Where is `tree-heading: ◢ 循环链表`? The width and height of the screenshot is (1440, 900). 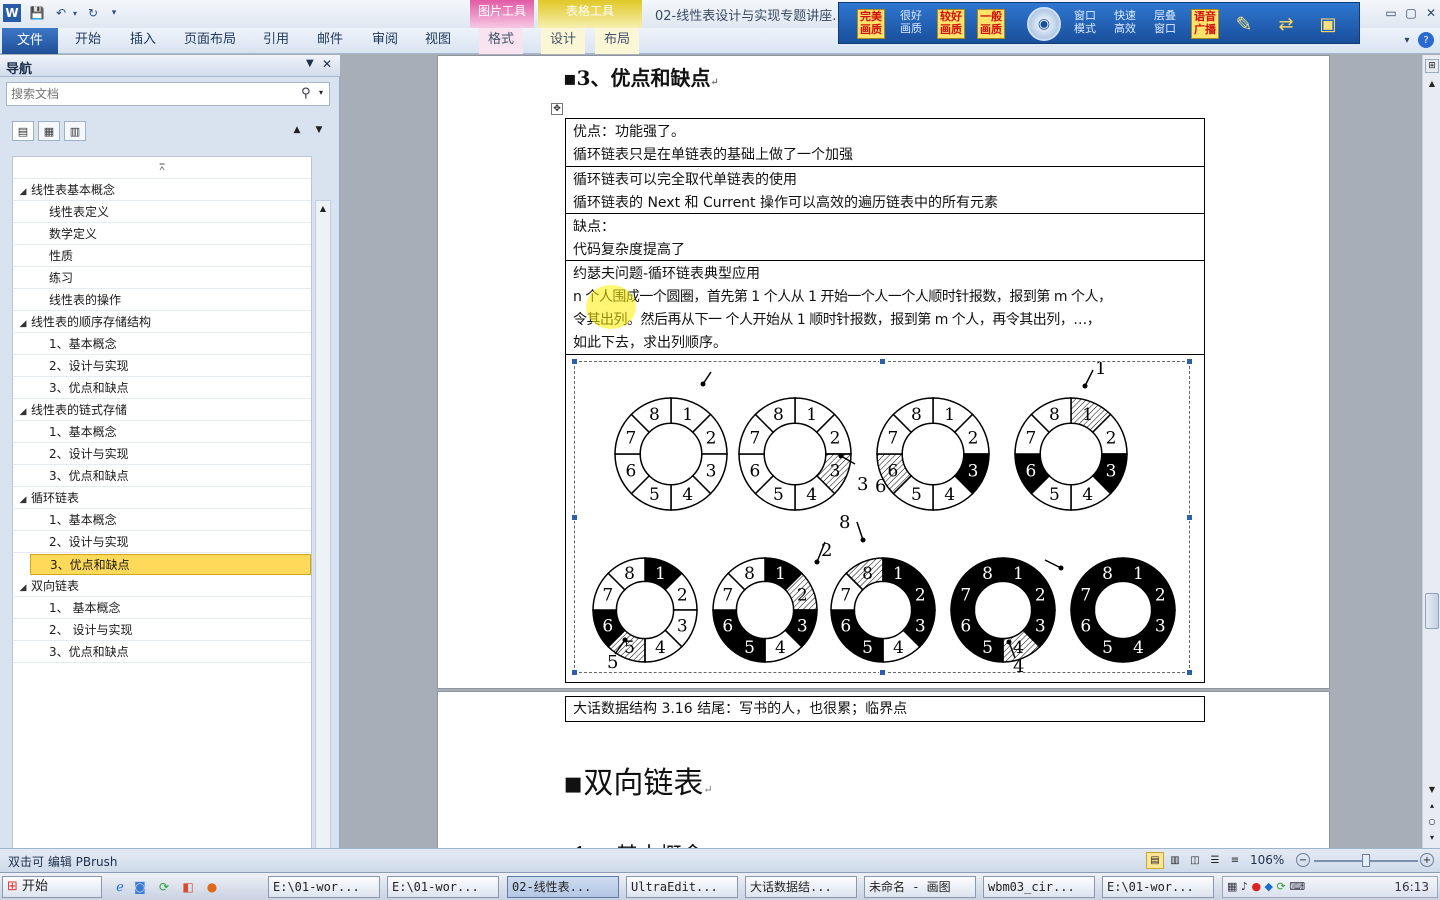 tree-heading: ◢ 循环链表 is located at coordinates (162, 498).